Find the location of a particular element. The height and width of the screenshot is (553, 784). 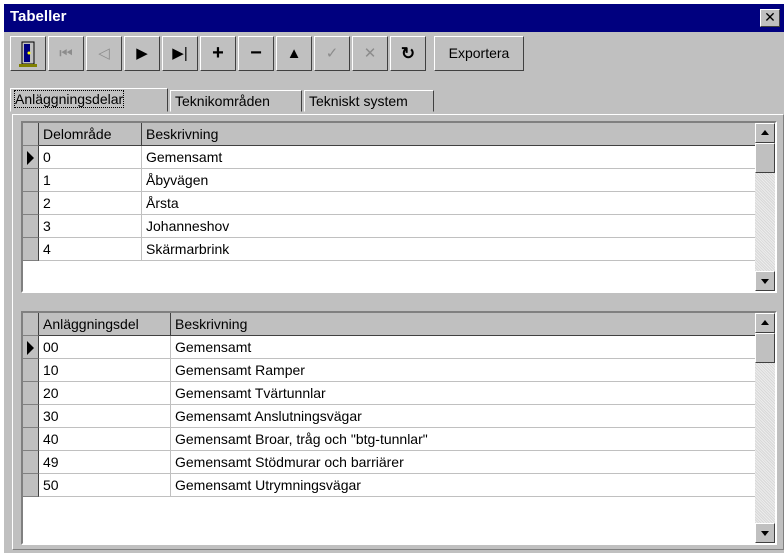

insert-record-button: + is located at coordinates (218, 53).